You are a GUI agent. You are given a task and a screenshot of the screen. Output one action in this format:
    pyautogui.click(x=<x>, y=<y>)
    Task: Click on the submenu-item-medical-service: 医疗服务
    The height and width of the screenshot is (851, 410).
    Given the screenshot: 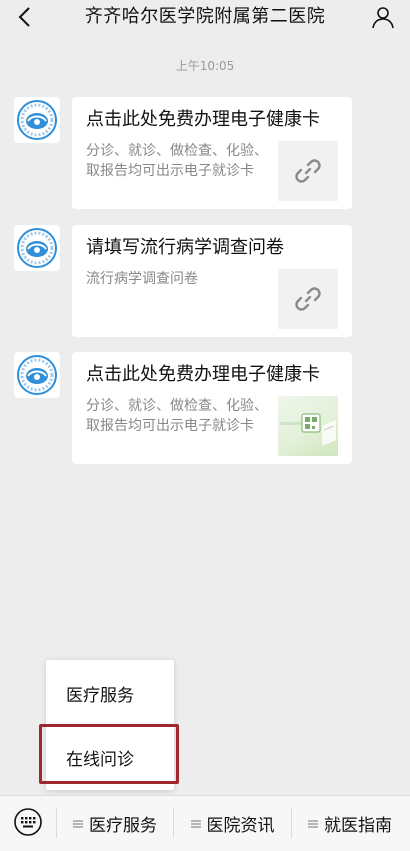 What is the action you would take?
    pyautogui.click(x=110, y=693)
    